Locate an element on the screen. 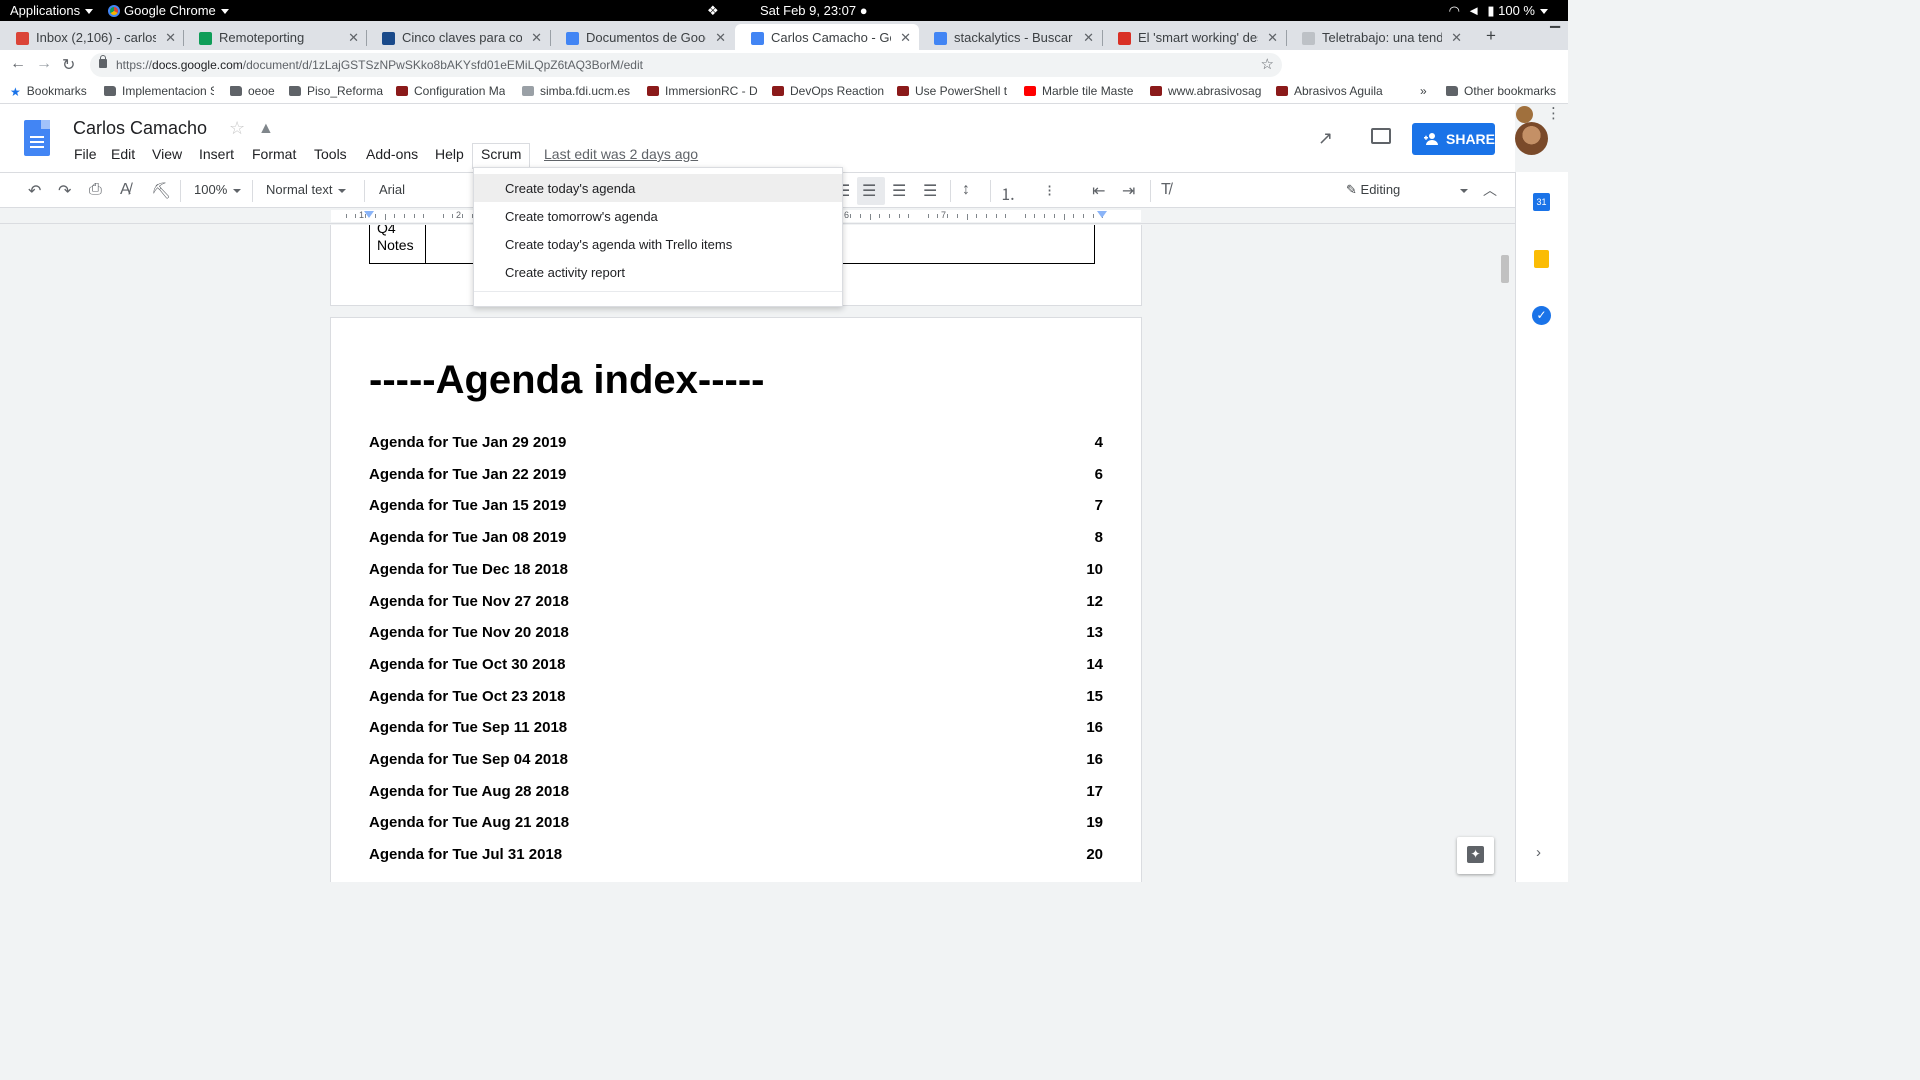 Image resolution: width=1920 pixels, height=1080 pixels. toc-entry: Agenda for Tue Aug 28 2018 17 is located at coordinates (736, 794).